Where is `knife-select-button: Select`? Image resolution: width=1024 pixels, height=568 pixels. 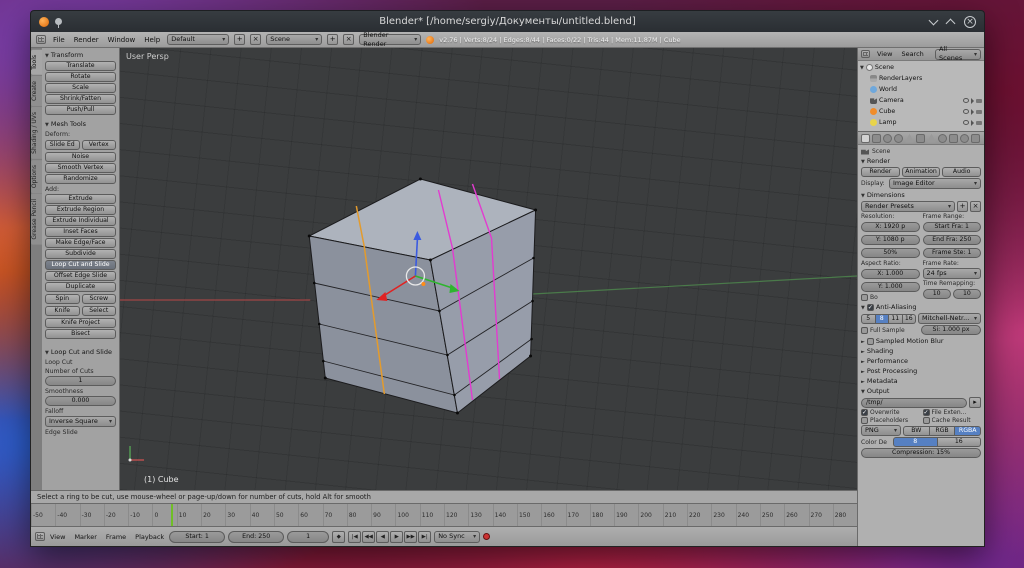 knife-select-button: Select is located at coordinates (98, 311).